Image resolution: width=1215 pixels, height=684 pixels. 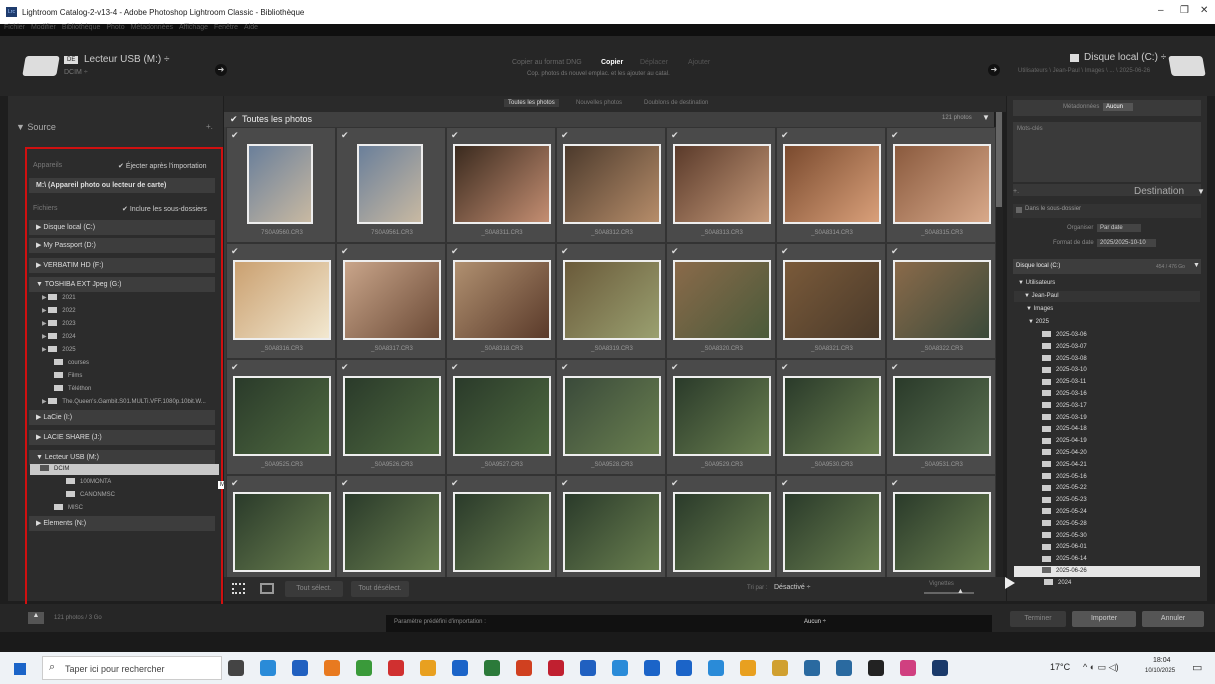 I want to click on folder-2023: ▶ 2023, so click(x=59, y=324).